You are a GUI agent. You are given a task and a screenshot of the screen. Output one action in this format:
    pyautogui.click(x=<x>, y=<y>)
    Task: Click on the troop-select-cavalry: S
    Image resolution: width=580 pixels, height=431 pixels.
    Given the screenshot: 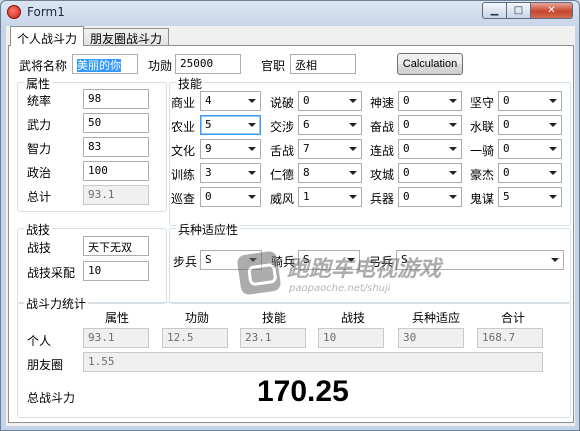 What is the action you would take?
    pyautogui.click(x=329, y=260)
    